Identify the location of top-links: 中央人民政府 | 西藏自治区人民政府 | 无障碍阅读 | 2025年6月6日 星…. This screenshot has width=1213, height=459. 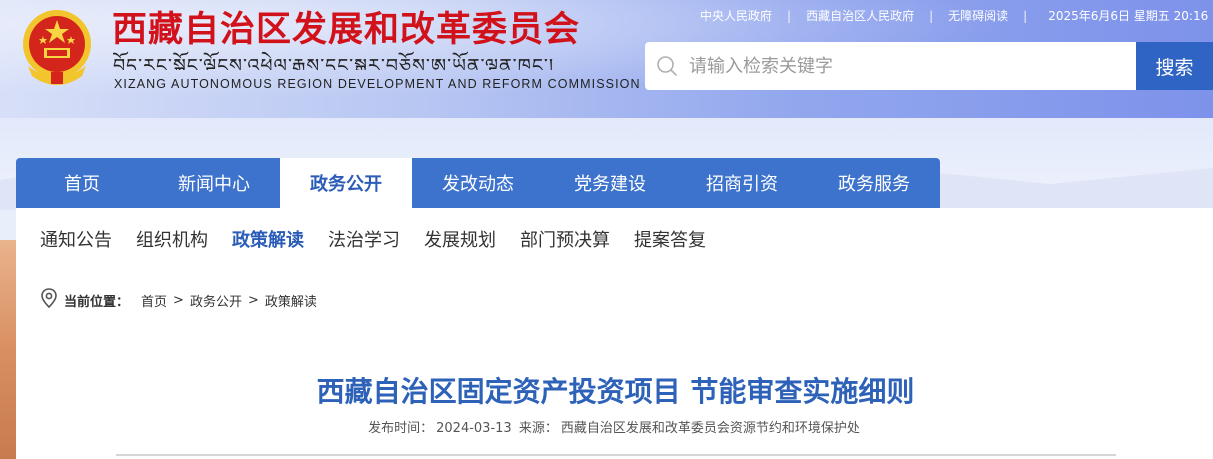
(954, 15).